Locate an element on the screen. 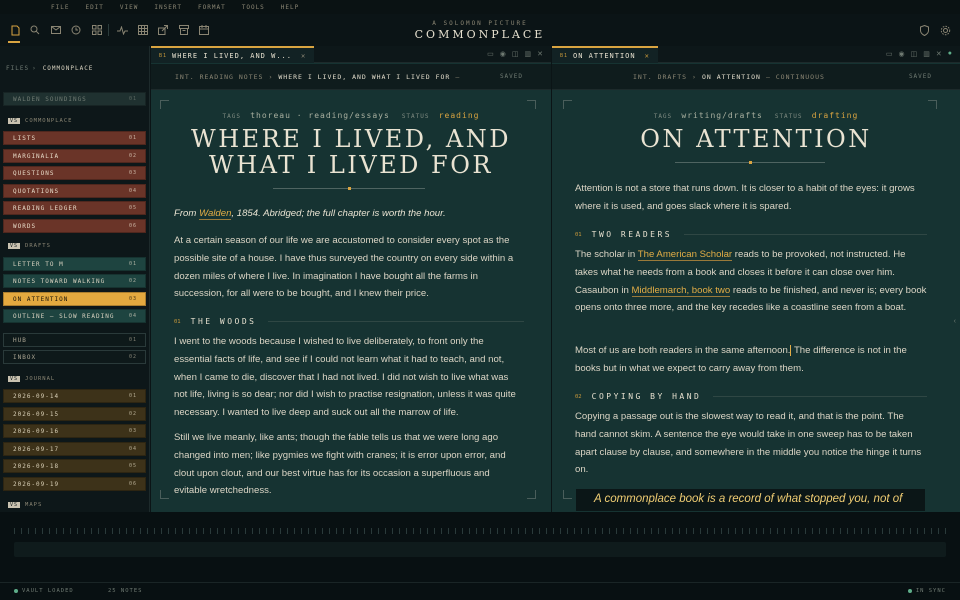 This screenshot has height=600, width=960. menu-file: FILE is located at coordinates (60, 7).